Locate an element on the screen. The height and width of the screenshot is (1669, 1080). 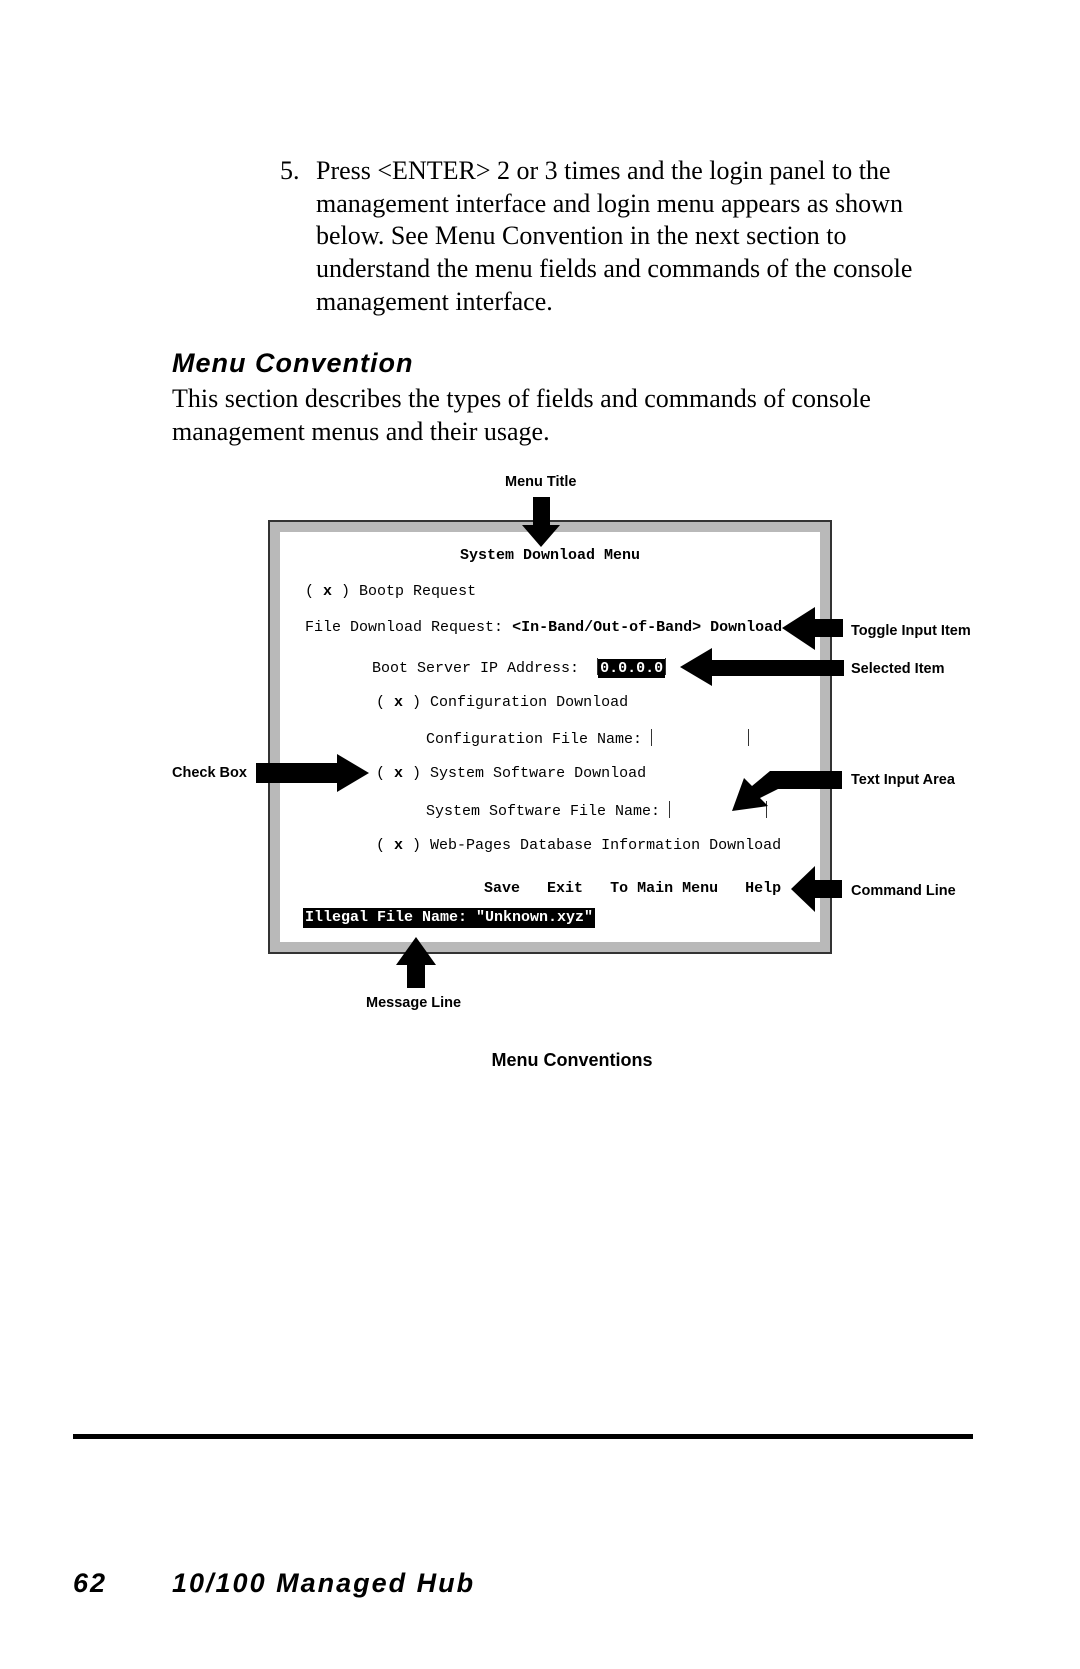
footer-title: 10/100 Managed Hub is located at coordinates (324, 1583).